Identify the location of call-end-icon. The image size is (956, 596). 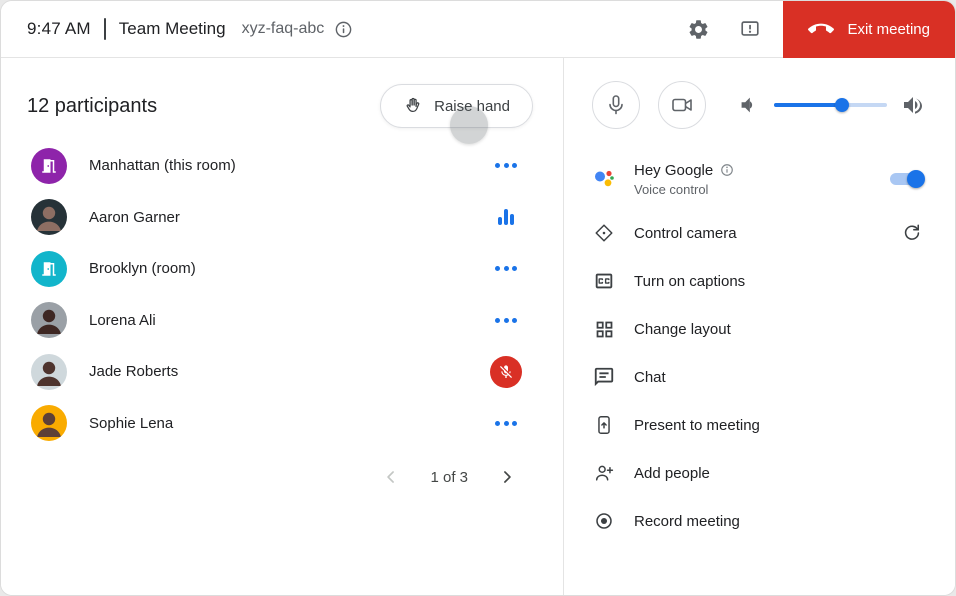
(821, 29).